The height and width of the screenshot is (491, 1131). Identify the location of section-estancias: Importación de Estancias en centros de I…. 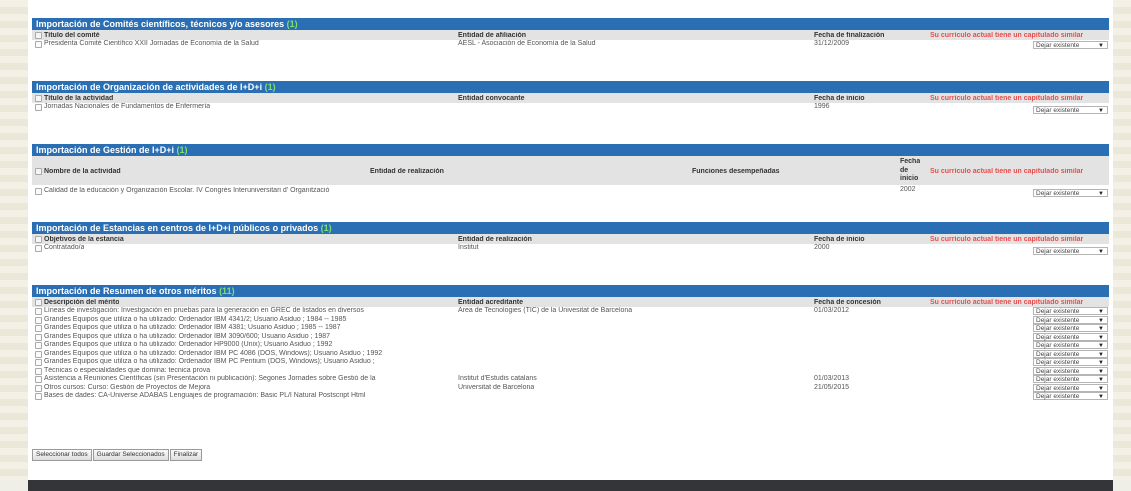
(570, 240).